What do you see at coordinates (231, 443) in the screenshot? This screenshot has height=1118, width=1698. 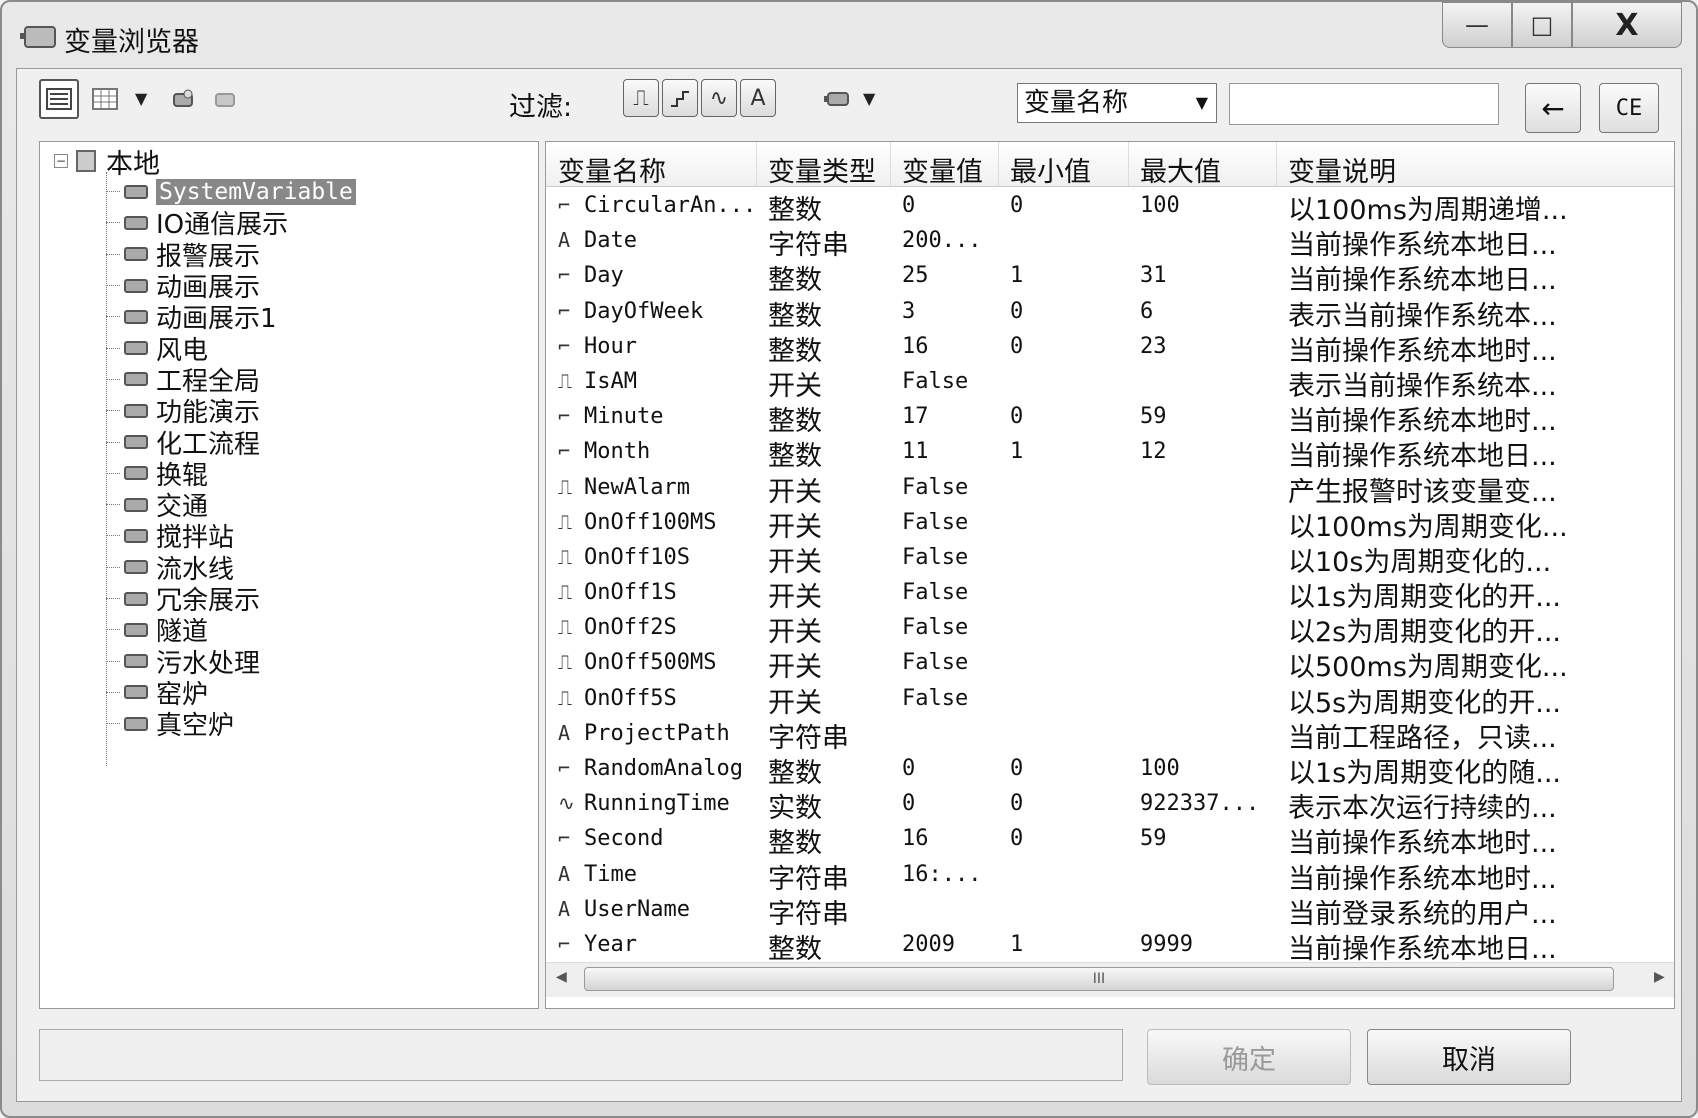 I see `tree-node: 化工流程` at bounding box center [231, 443].